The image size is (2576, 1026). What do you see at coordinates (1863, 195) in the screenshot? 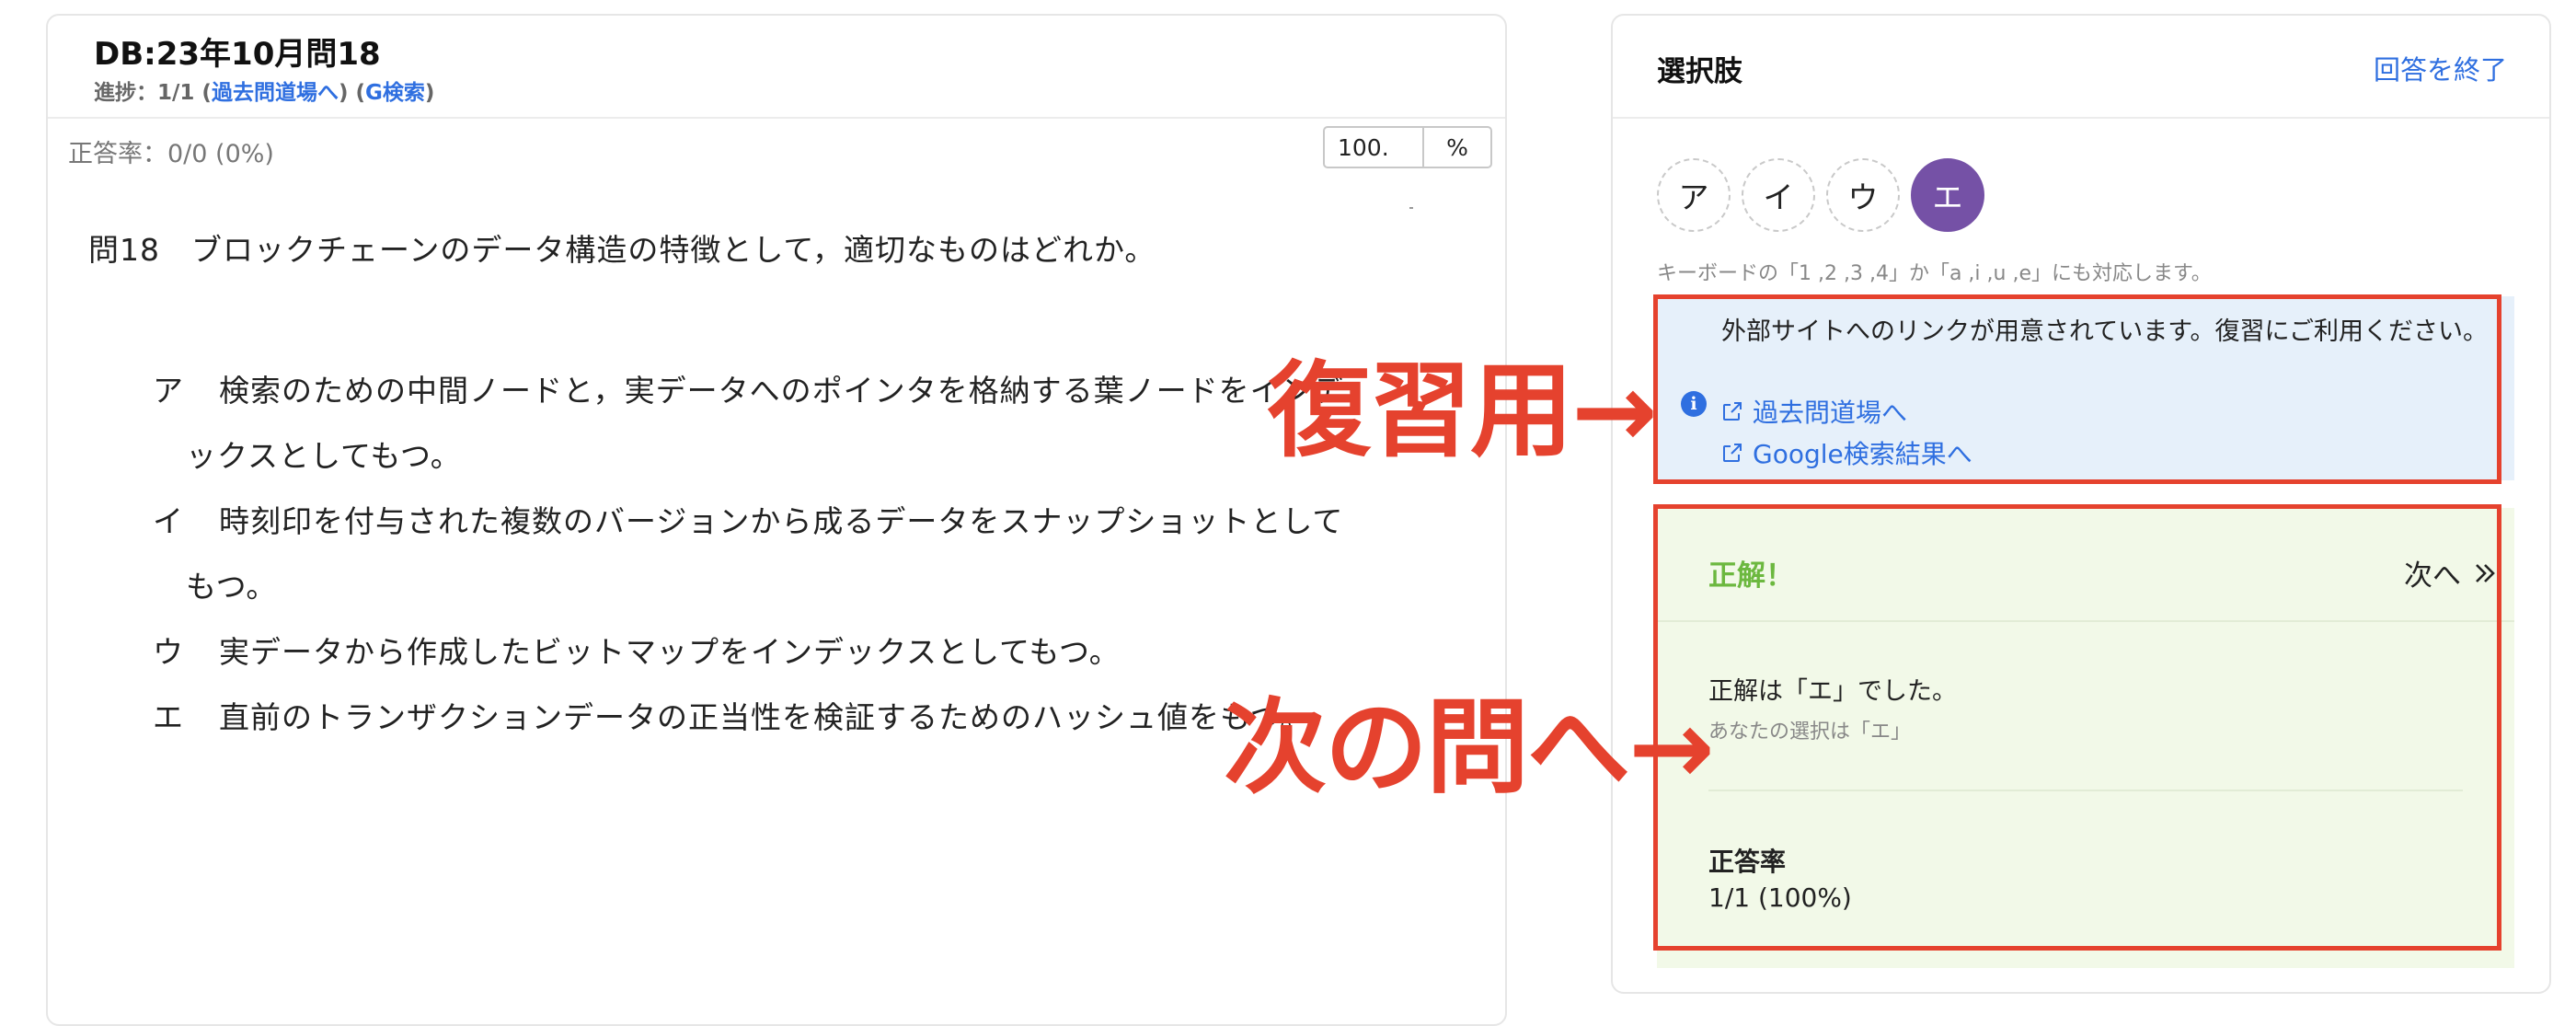
I see `choice-button-u: ウ` at bounding box center [1863, 195].